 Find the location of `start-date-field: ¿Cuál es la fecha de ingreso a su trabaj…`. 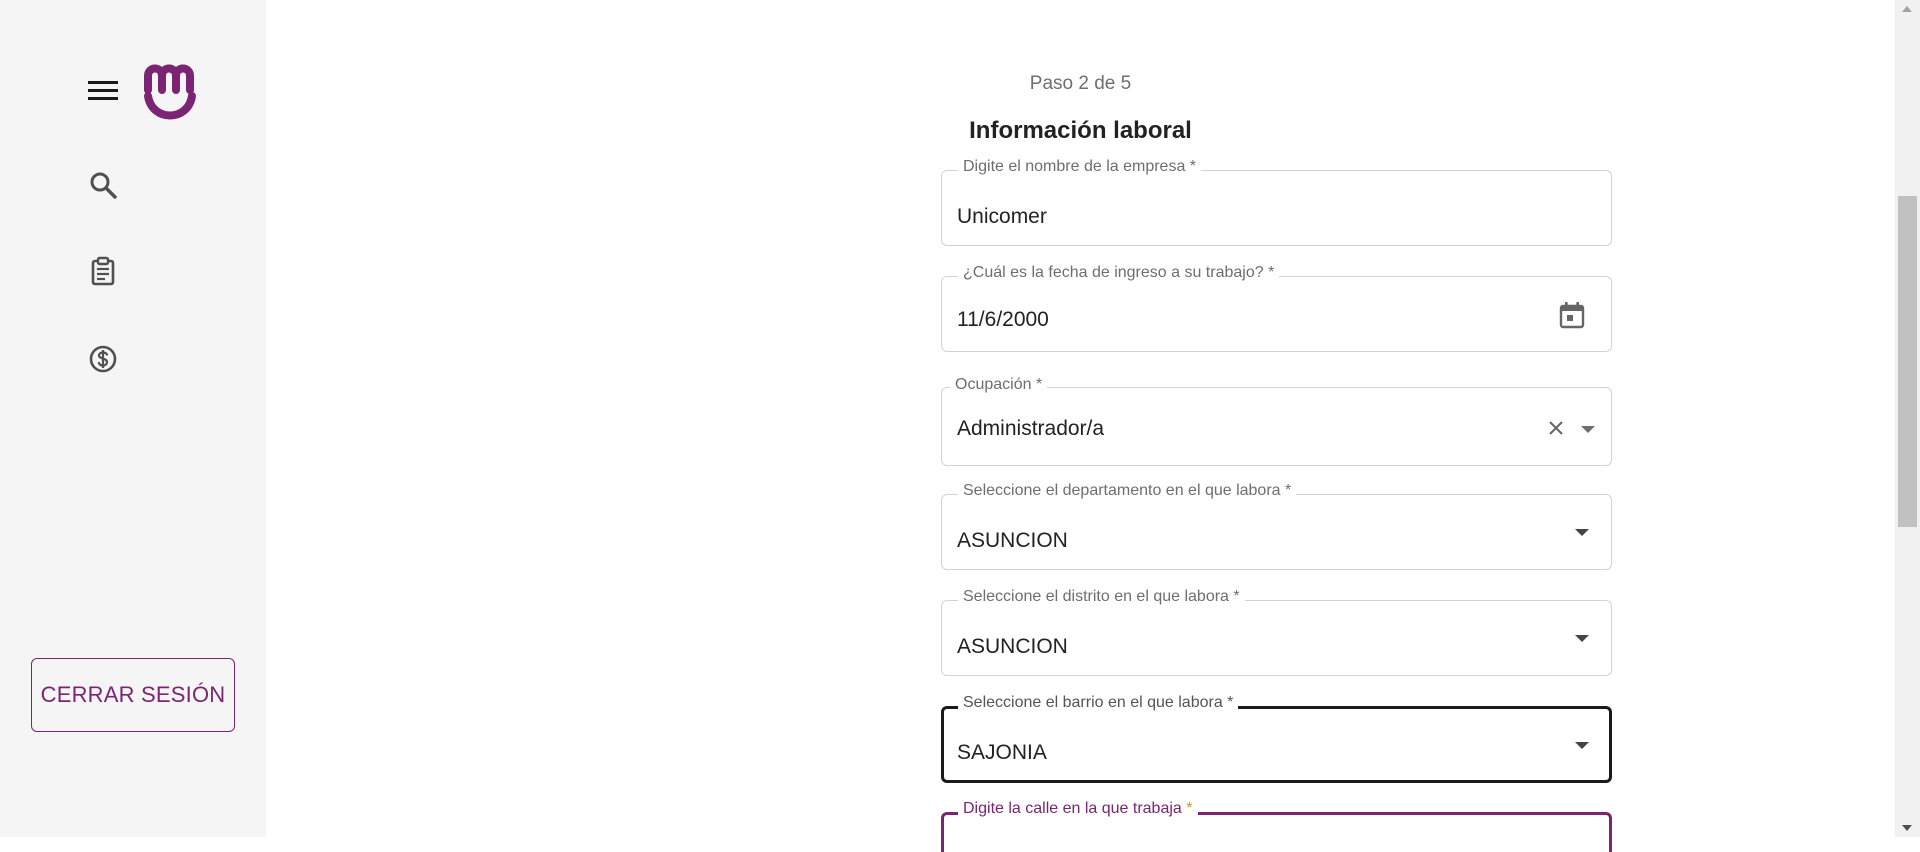

start-date-field: ¿Cuál es la fecha de ingreso a su trabaj… is located at coordinates (1276, 308).